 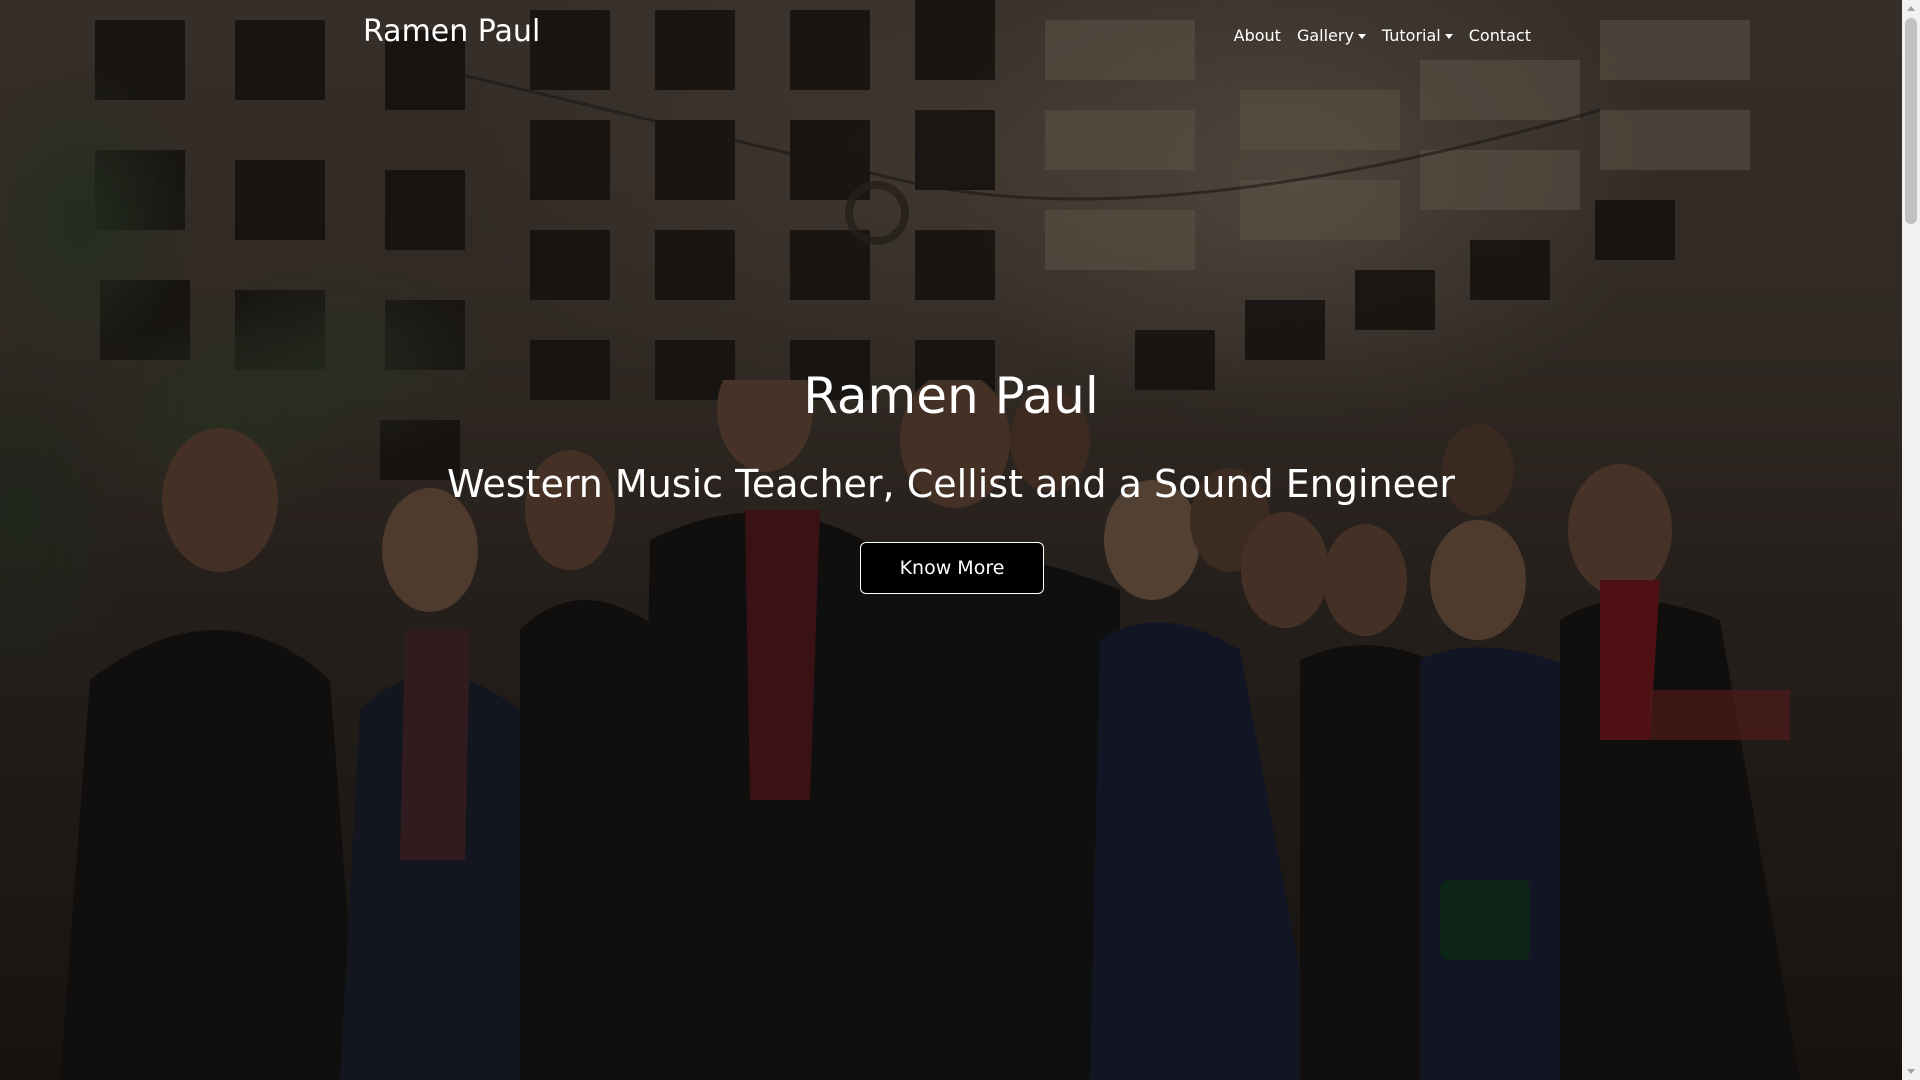 What do you see at coordinates (951, 396) in the screenshot?
I see `hero-title: Ramen Paul` at bounding box center [951, 396].